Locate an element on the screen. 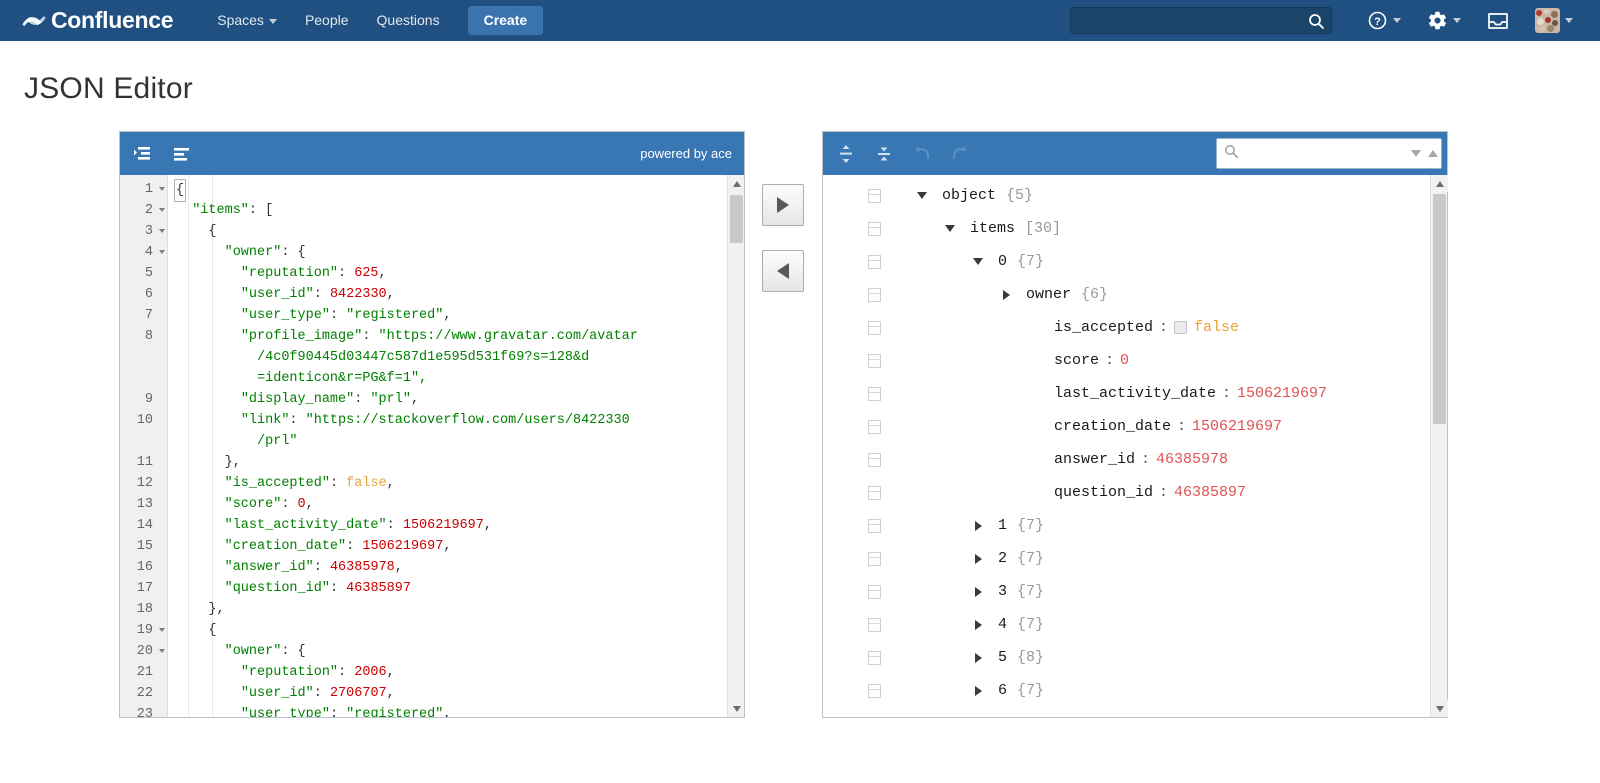  tree-value-checkbox is located at coordinates (1181, 327).